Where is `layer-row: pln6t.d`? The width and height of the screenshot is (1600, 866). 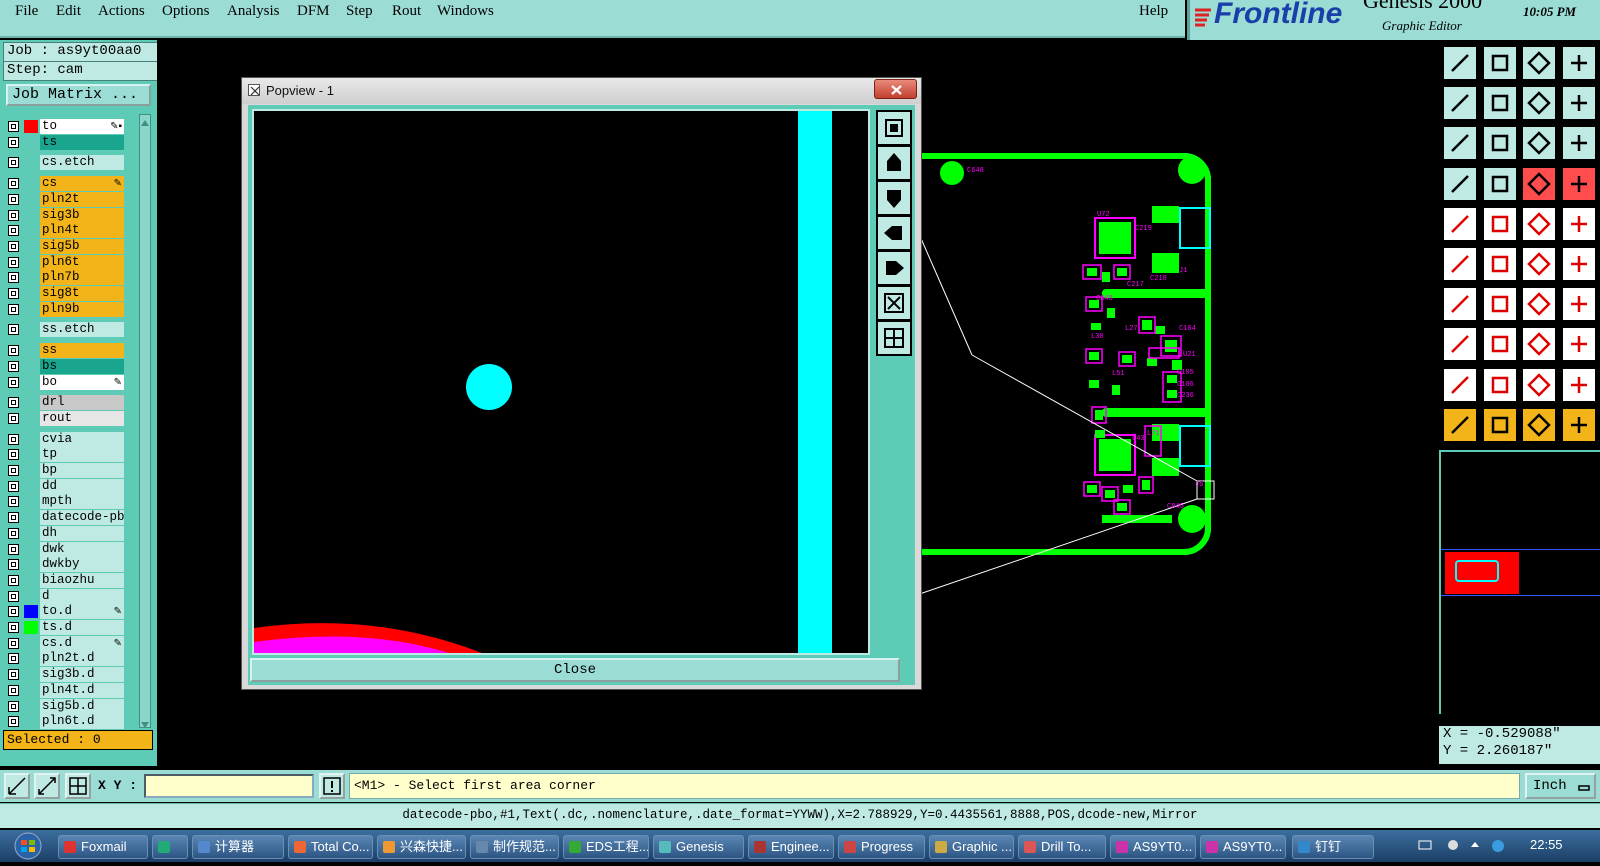 layer-row: pln6t.d is located at coordinates (65, 721).